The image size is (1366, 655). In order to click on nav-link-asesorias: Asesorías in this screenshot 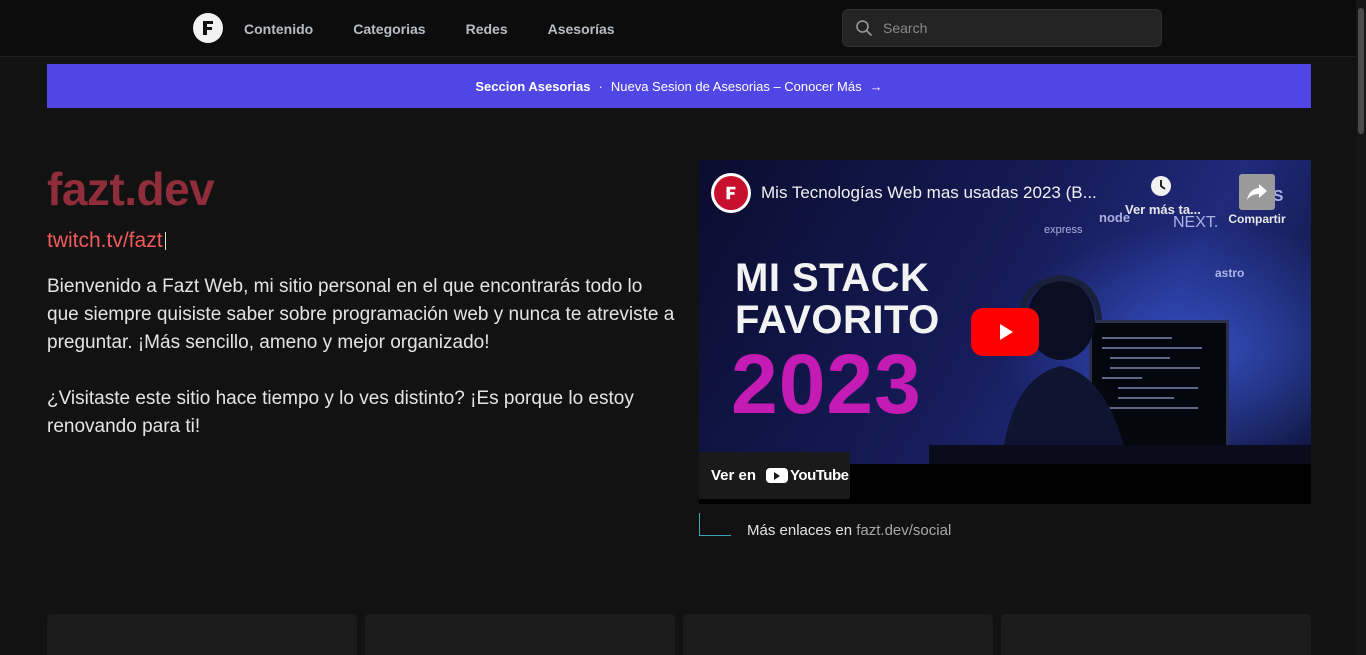, I will do `click(581, 29)`.